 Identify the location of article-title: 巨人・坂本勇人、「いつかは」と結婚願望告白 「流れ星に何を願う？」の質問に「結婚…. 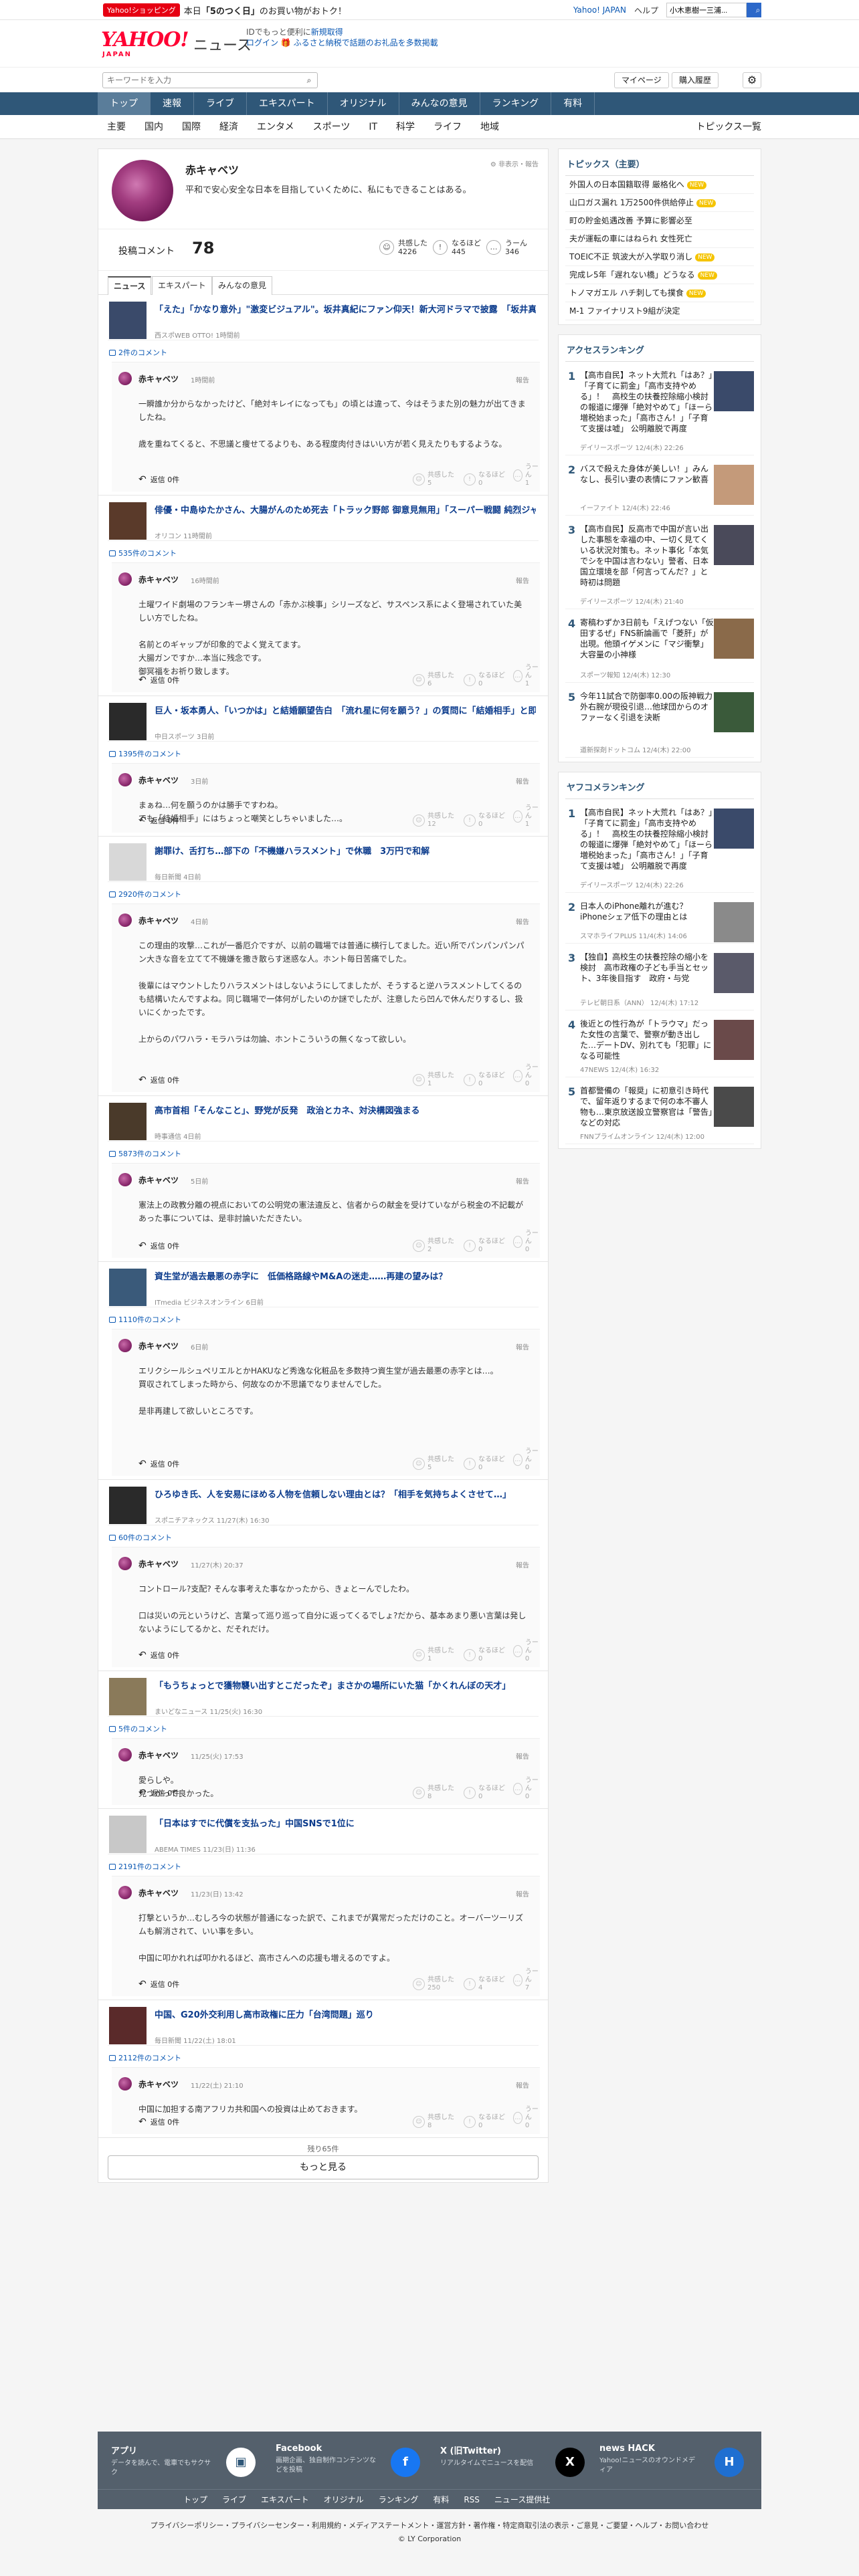
(345, 712).